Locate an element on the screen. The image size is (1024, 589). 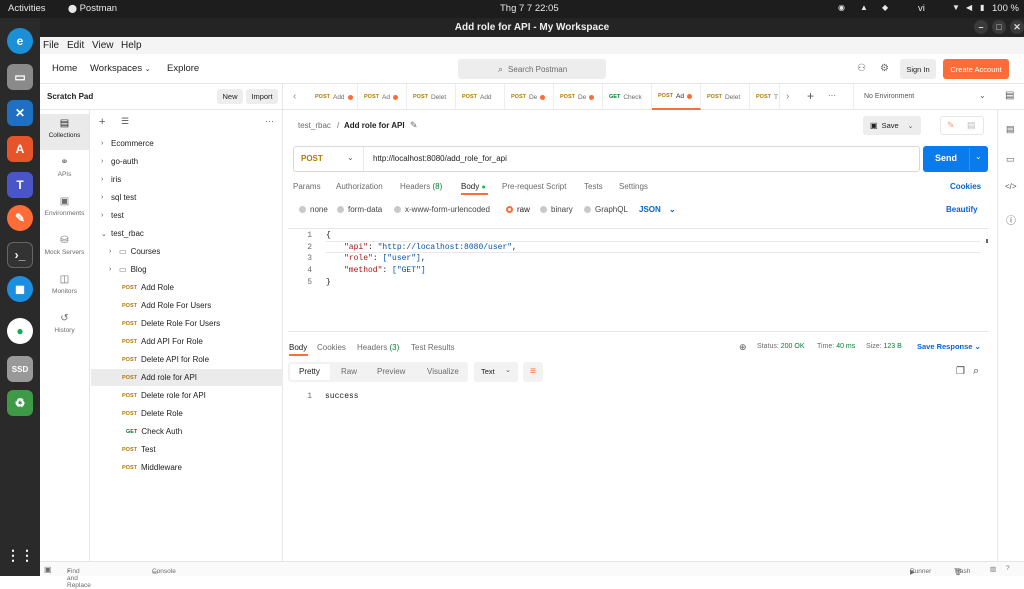
menu-view: View is located at coordinates (103, 45).